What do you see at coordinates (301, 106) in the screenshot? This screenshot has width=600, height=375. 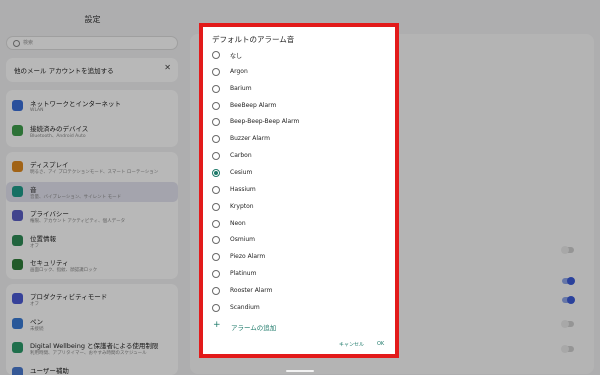 I see `alarm-option: BeeBeep Alarm` at bounding box center [301, 106].